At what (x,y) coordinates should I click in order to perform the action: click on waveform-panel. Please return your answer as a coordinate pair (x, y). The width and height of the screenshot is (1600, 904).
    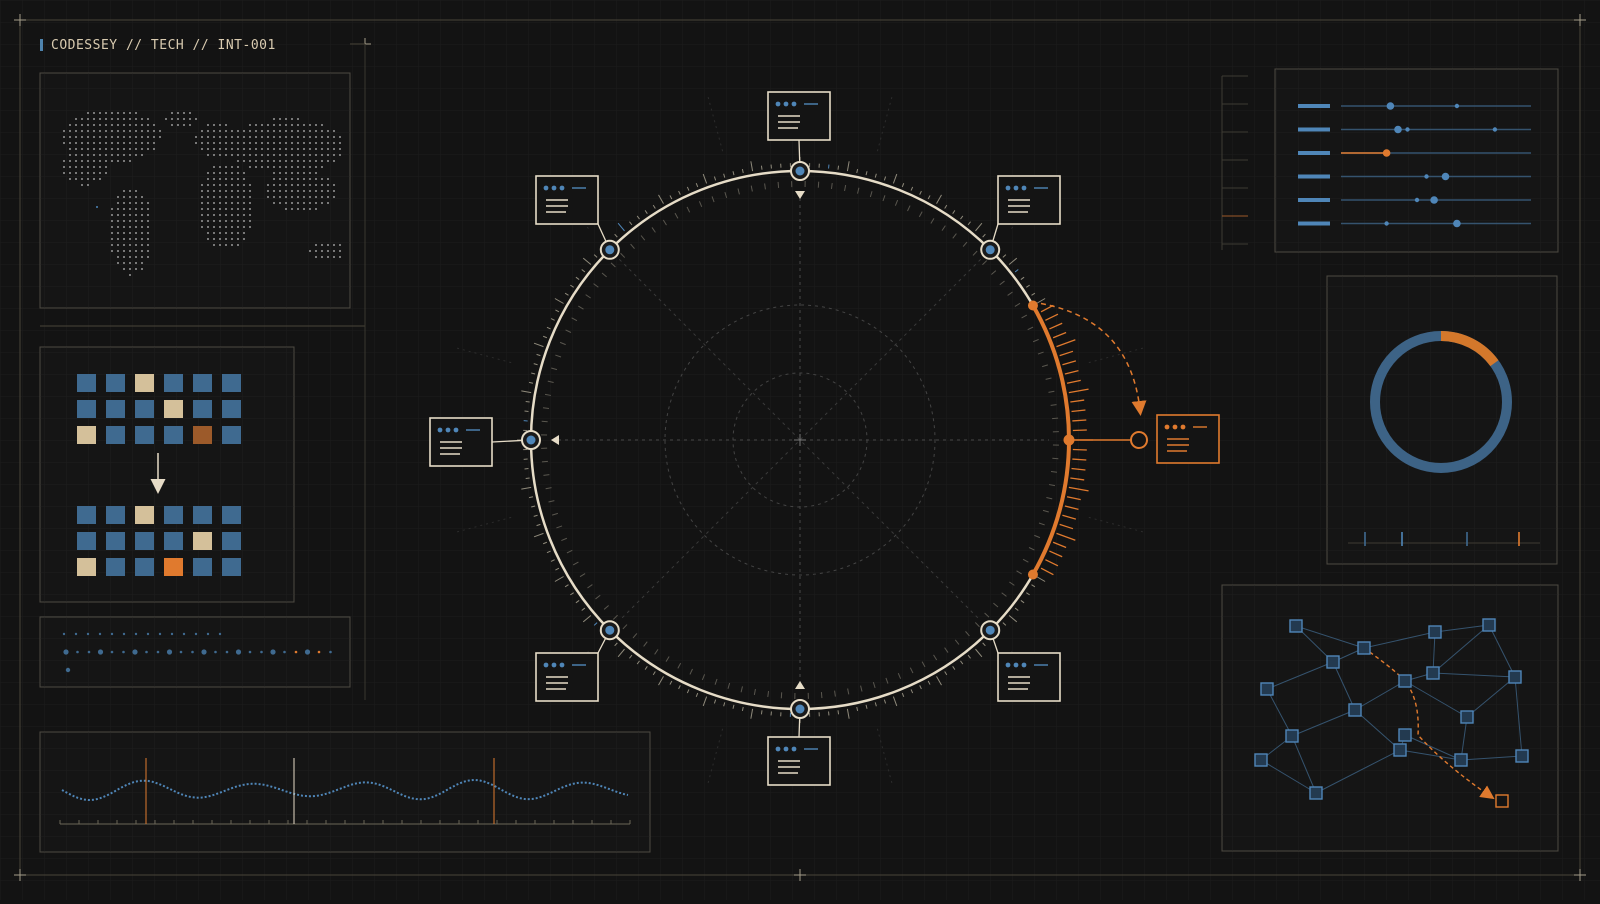
    Looking at the image, I should click on (345, 792).